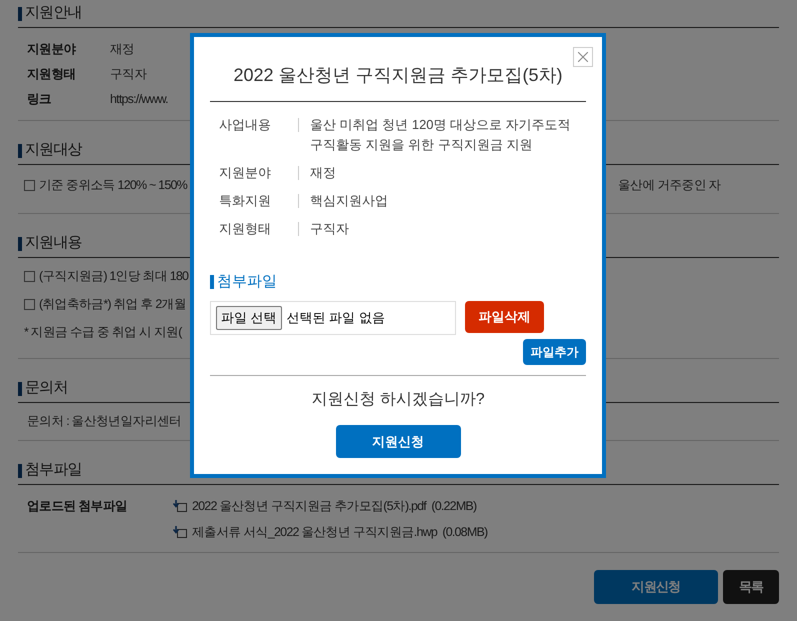 This screenshot has width=797, height=621. Describe the element at coordinates (329, 229) in the screenshot. I see `info-value: 구직자` at that location.